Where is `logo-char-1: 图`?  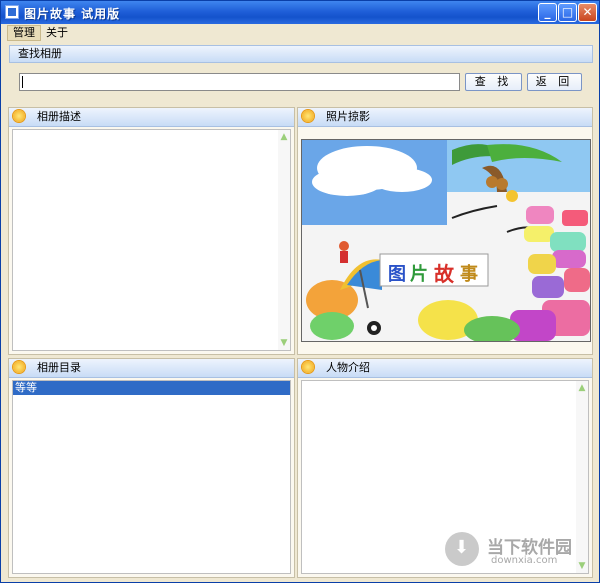 logo-char-1: 图 is located at coordinates (397, 274).